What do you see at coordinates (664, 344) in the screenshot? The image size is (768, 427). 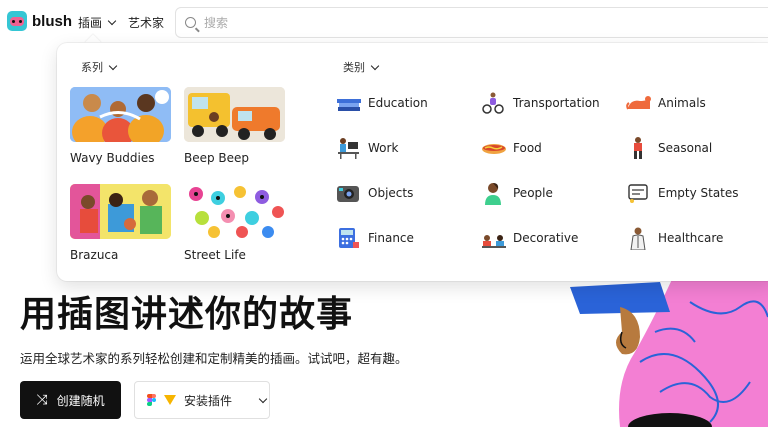 I see `hero-illustration` at bounding box center [664, 344].